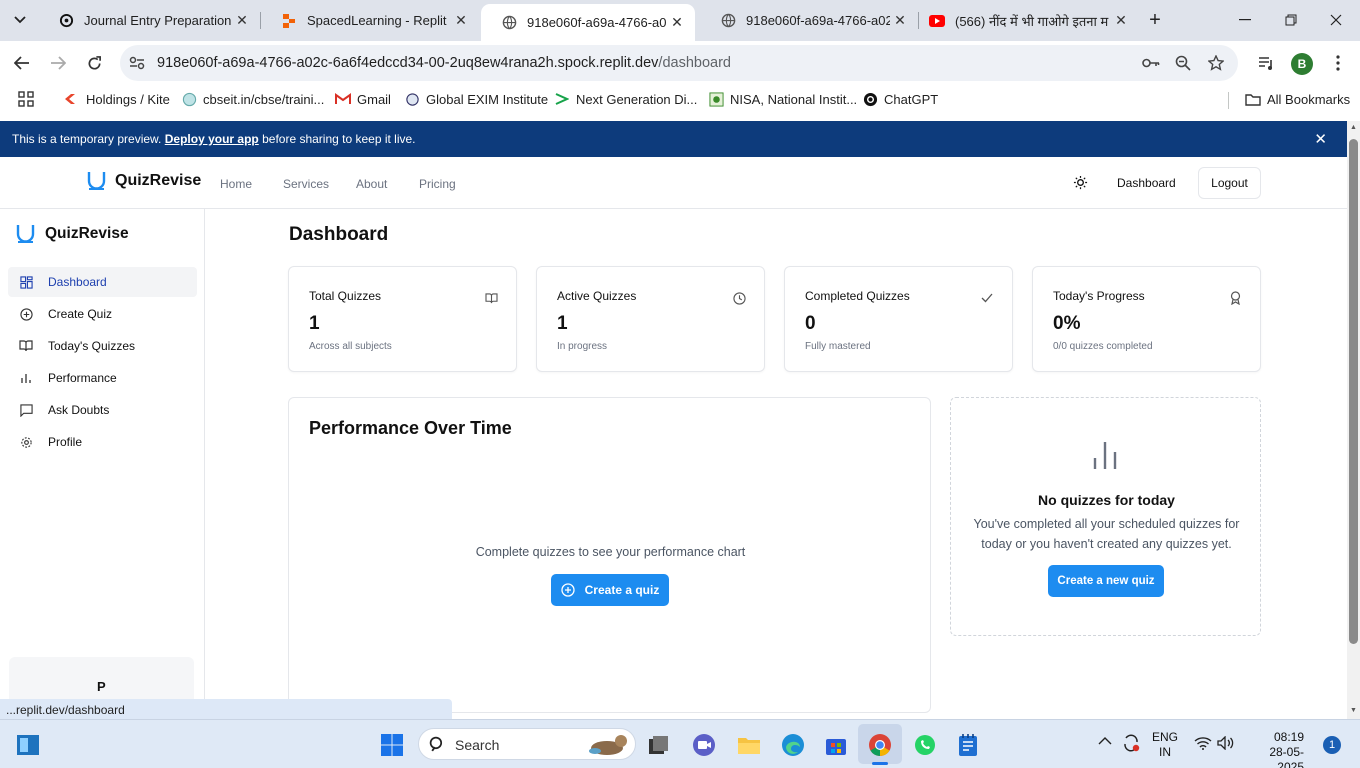  Describe the element at coordinates (392, 745) in the screenshot. I see `windows-start-icon` at that location.